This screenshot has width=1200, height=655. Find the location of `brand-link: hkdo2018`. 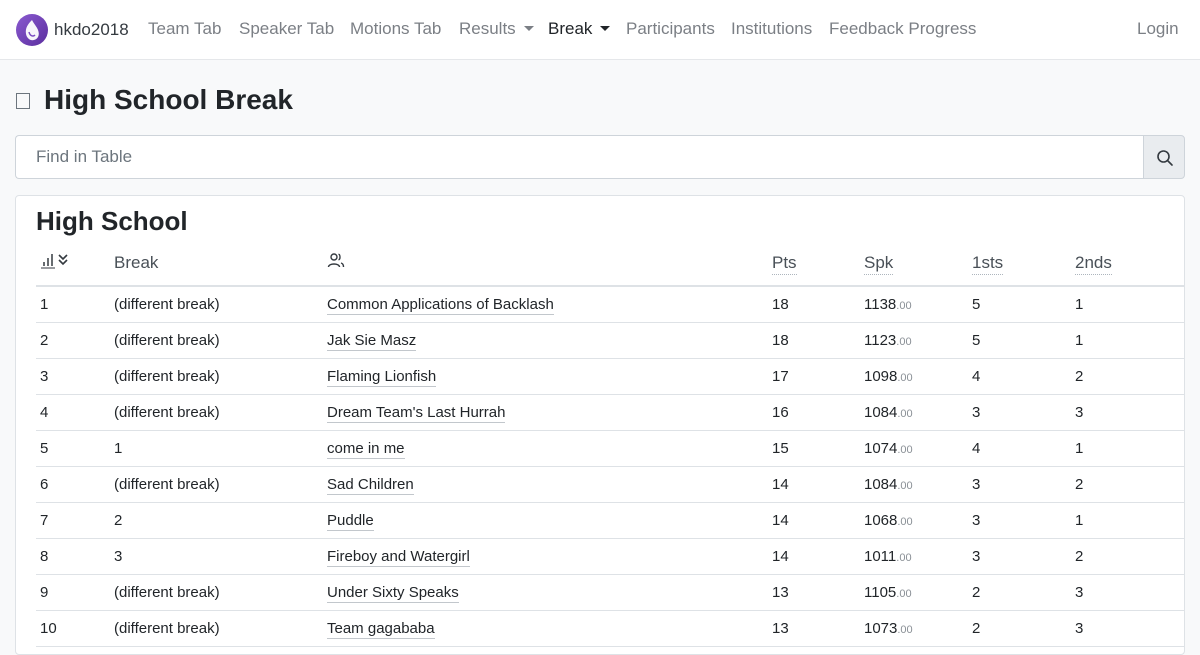

brand-link: hkdo2018 is located at coordinates (72, 30).